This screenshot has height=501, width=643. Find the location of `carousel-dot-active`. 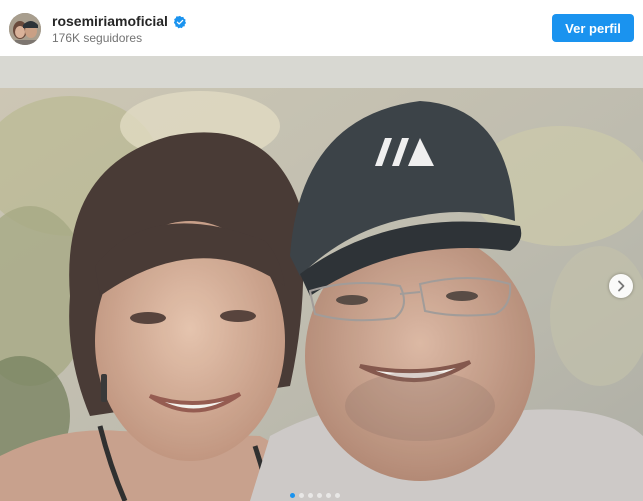

carousel-dot-active is located at coordinates (292, 495).